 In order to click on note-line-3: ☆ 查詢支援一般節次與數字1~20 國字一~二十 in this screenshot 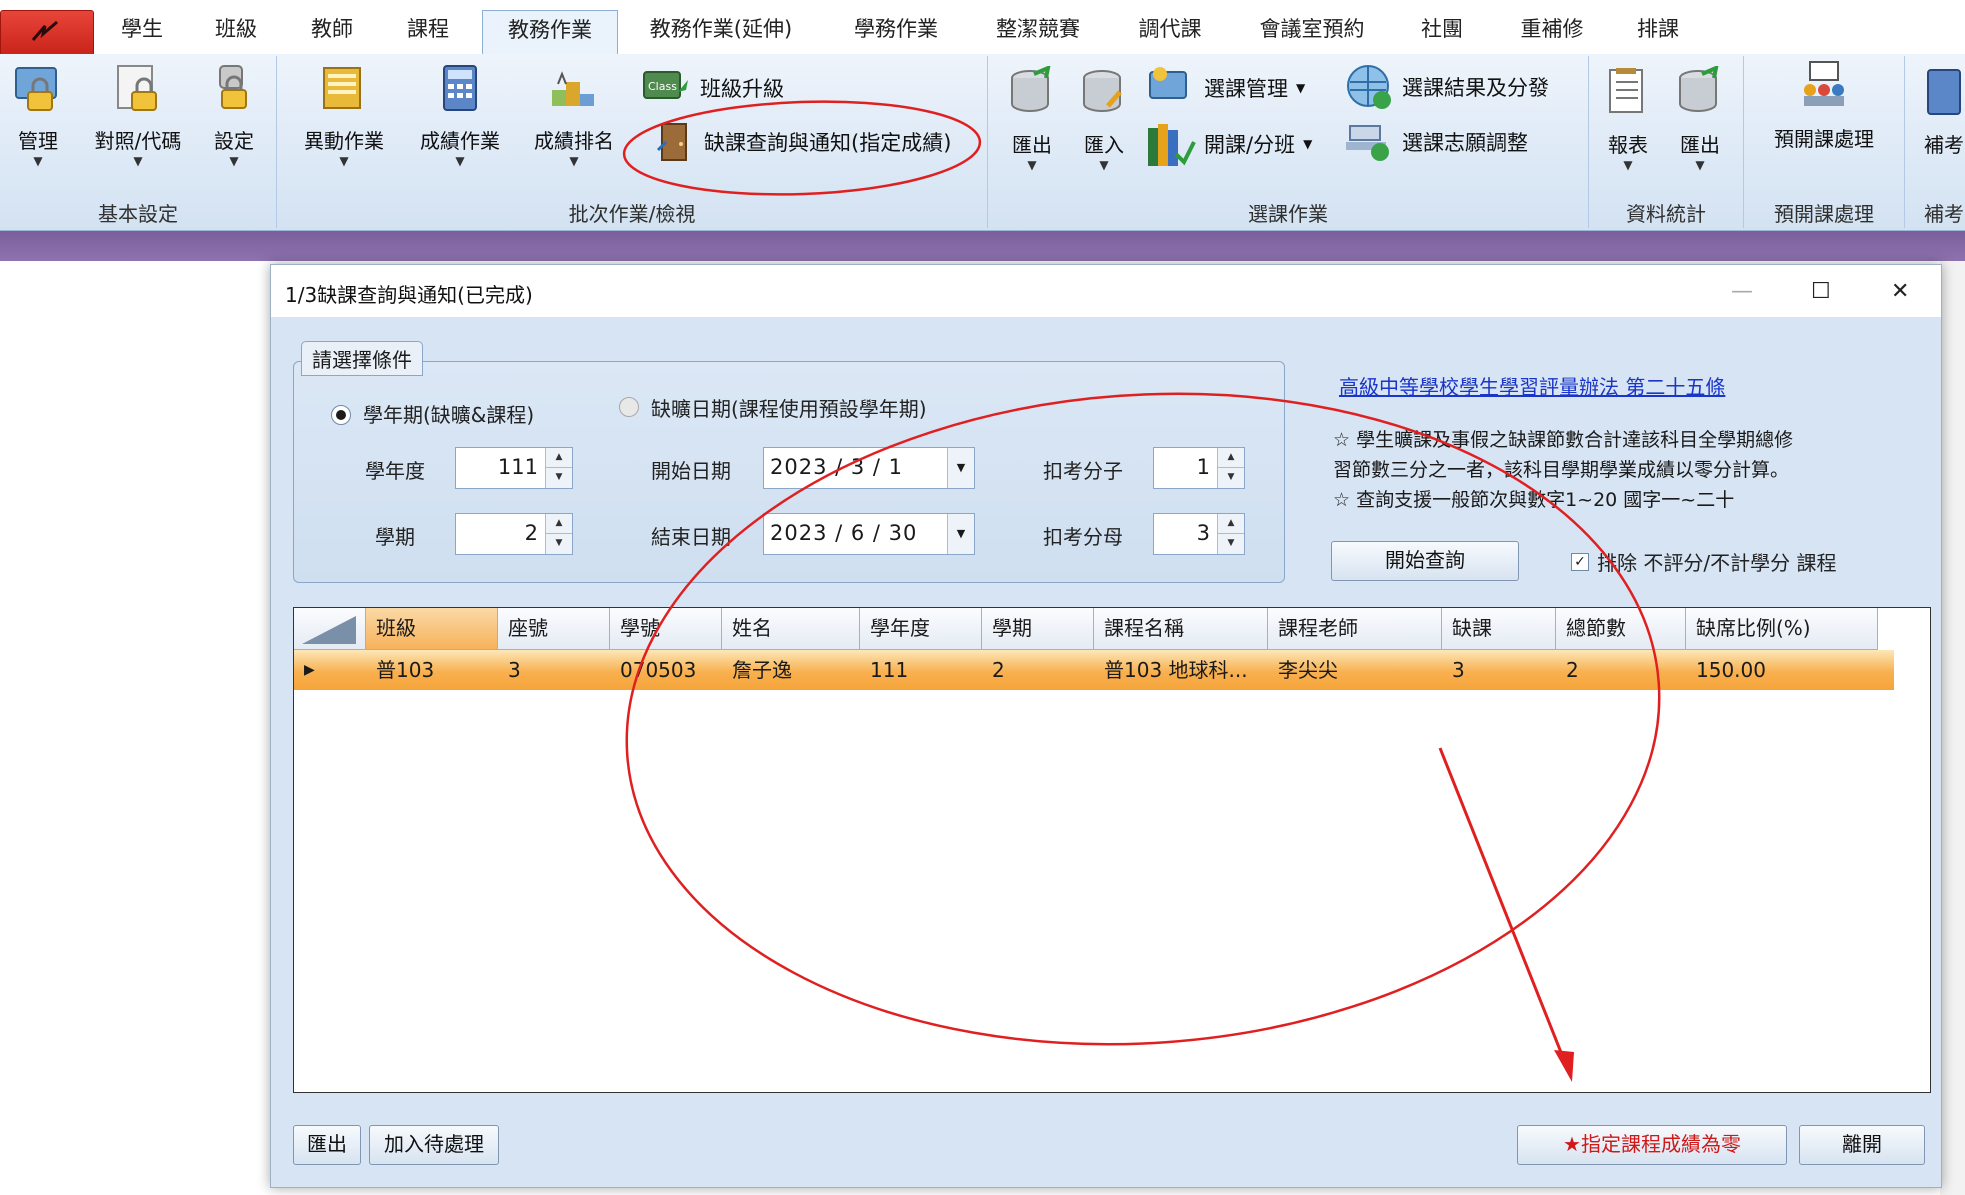, I will do `click(1534, 500)`.